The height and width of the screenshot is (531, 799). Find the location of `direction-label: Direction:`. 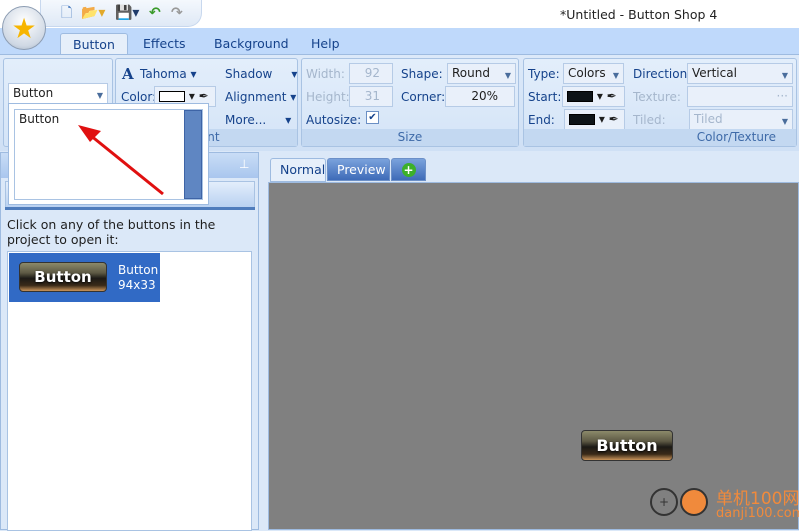

direction-label: Direction: is located at coordinates (662, 74).